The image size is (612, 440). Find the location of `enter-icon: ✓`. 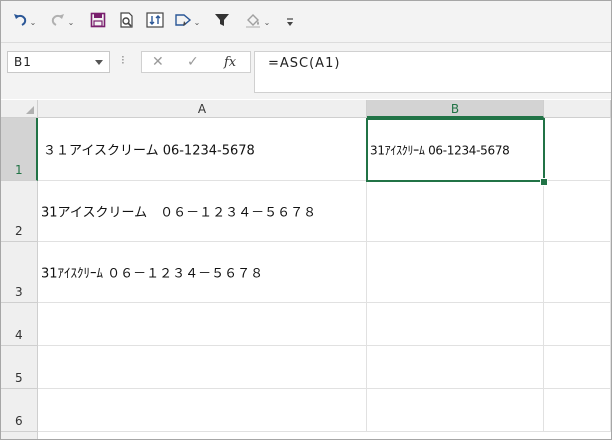

enter-icon: ✓ is located at coordinates (193, 62).